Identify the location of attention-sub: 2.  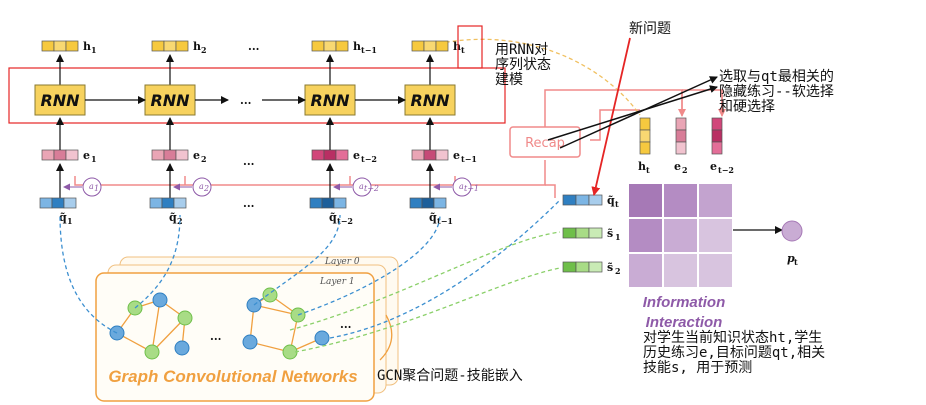
(206, 188).